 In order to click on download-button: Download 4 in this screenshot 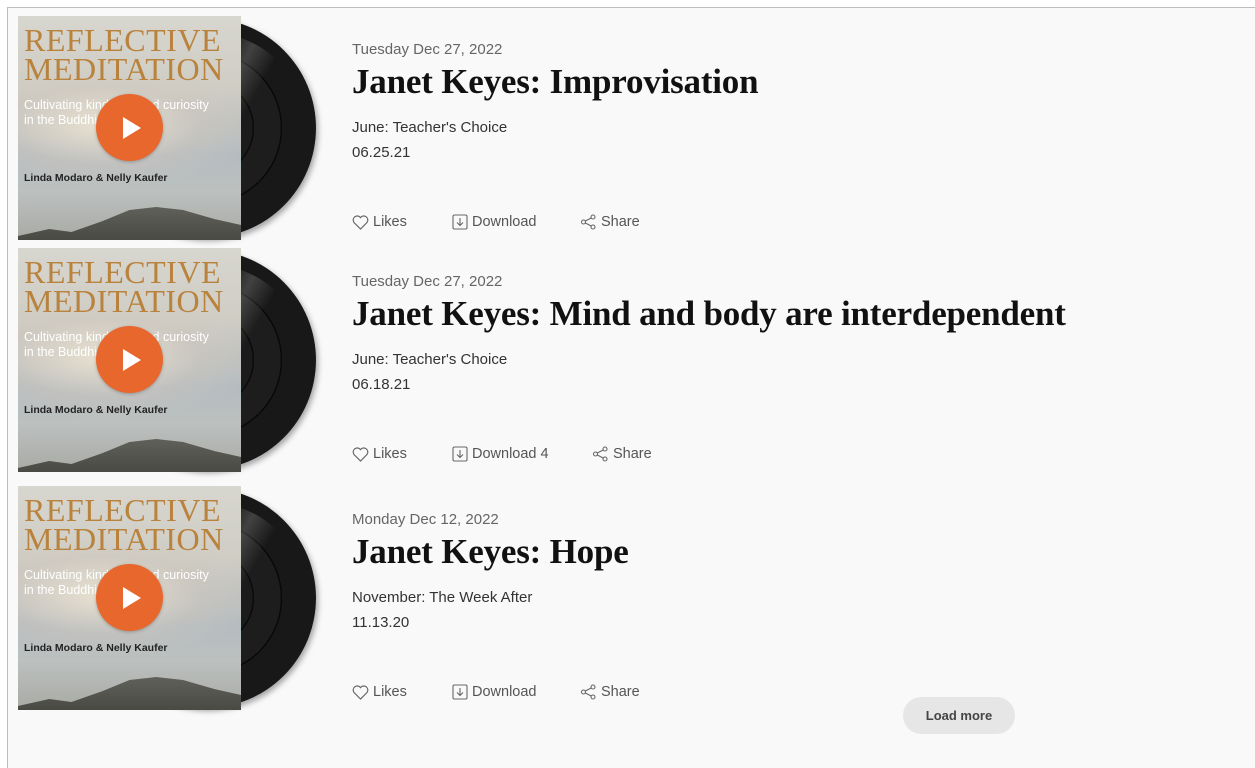, I will do `click(500, 454)`.